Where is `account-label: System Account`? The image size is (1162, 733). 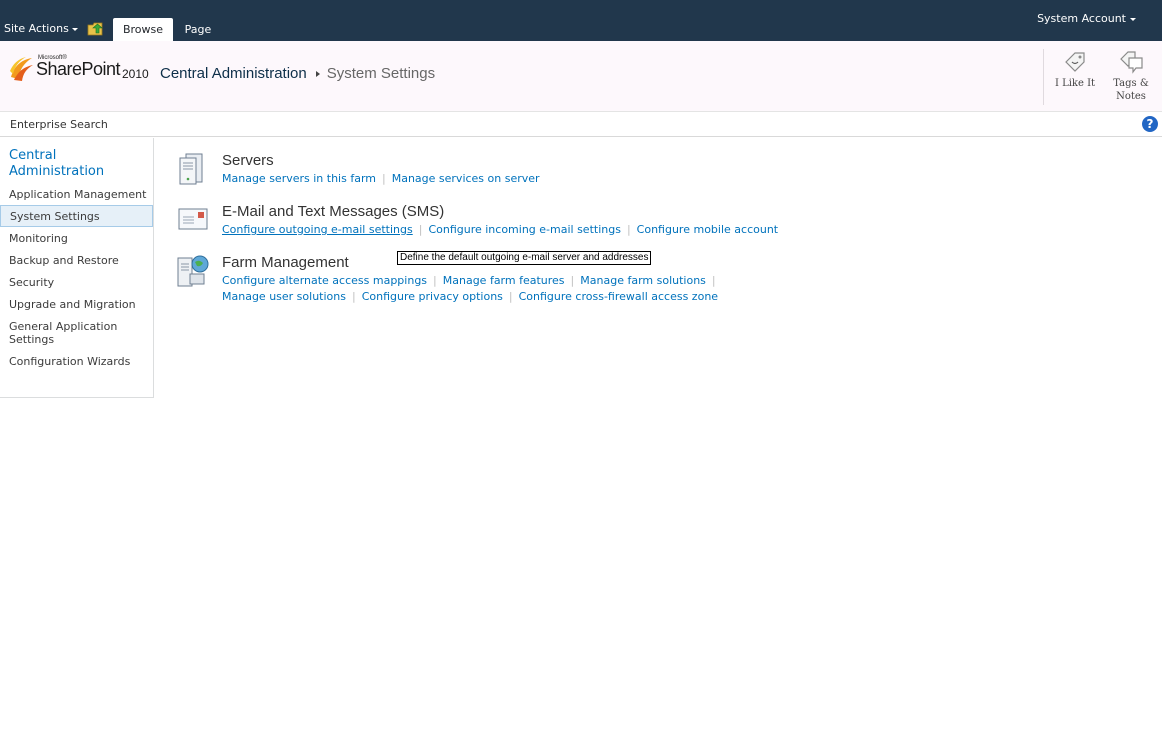
account-label: System Account is located at coordinates (1081, 18).